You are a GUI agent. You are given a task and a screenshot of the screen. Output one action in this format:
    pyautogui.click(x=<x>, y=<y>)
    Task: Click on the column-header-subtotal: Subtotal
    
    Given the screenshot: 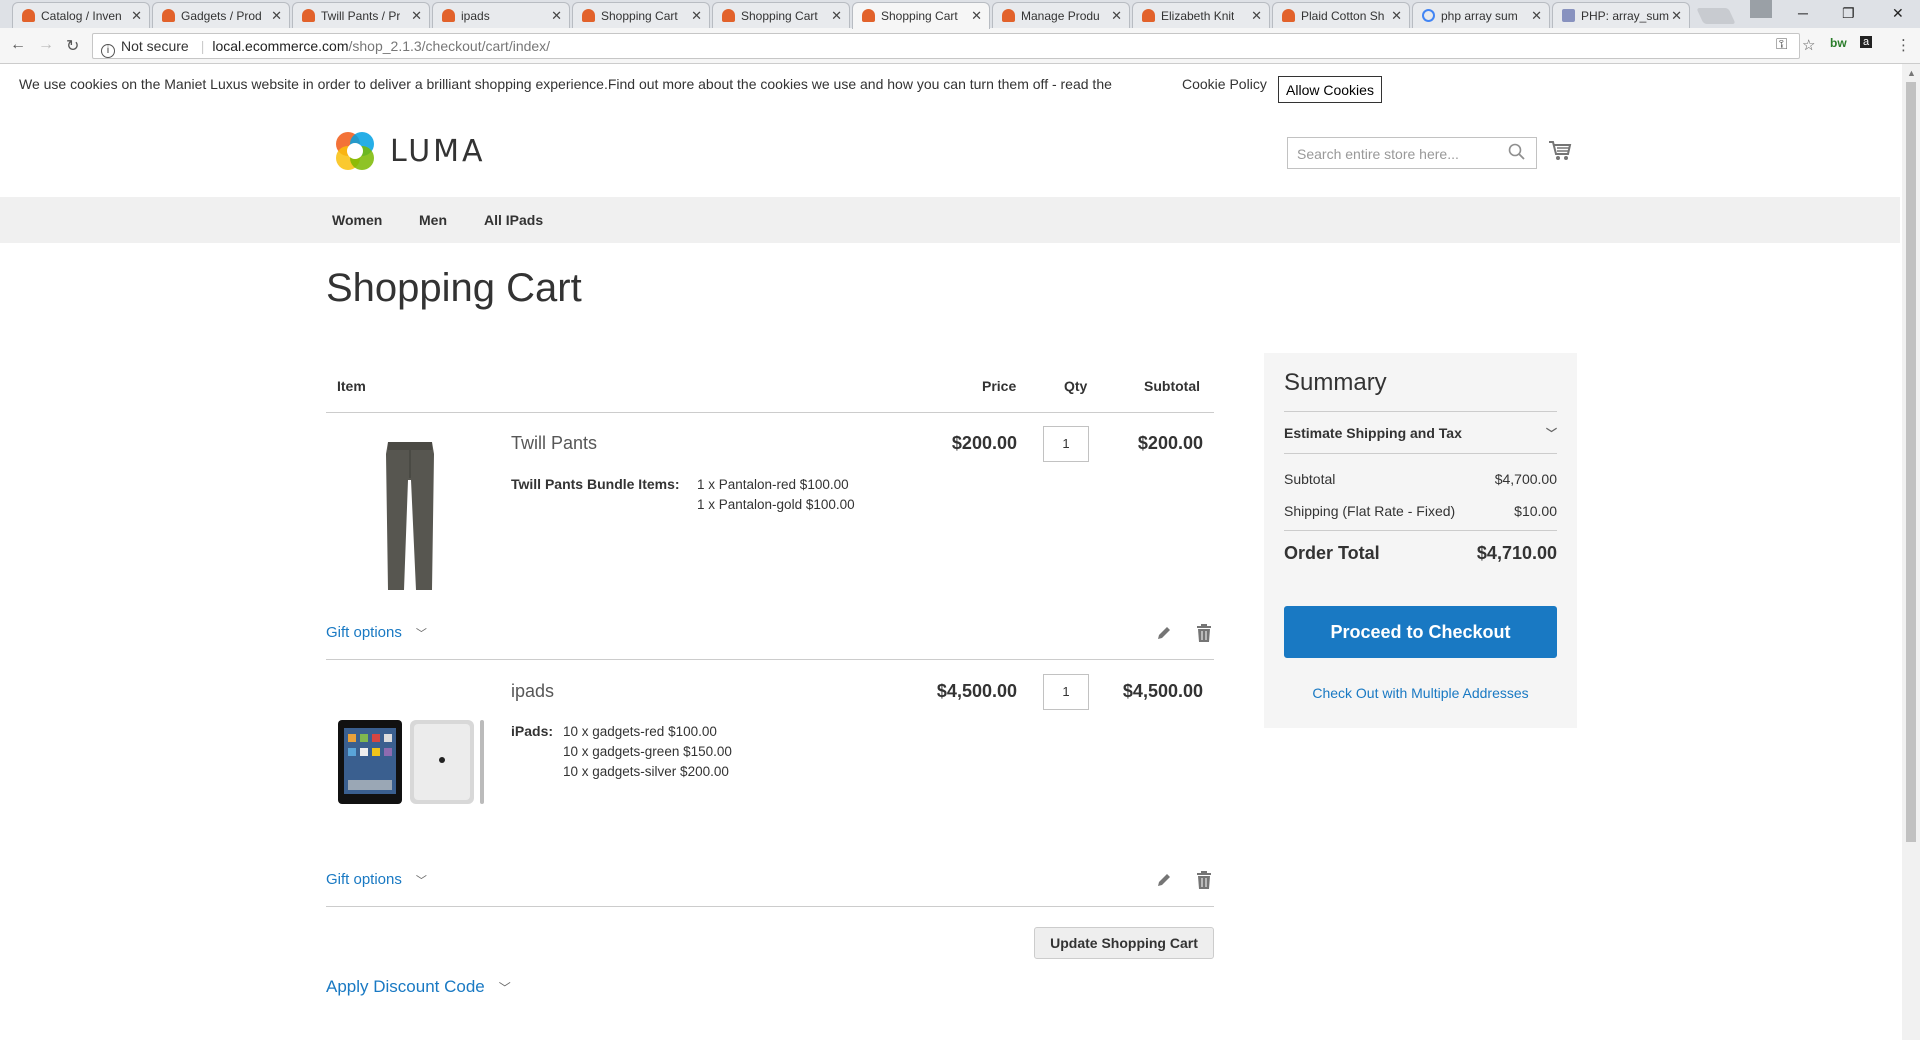 What is the action you would take?
    pyautogui.click(x=1172, y=386)
    